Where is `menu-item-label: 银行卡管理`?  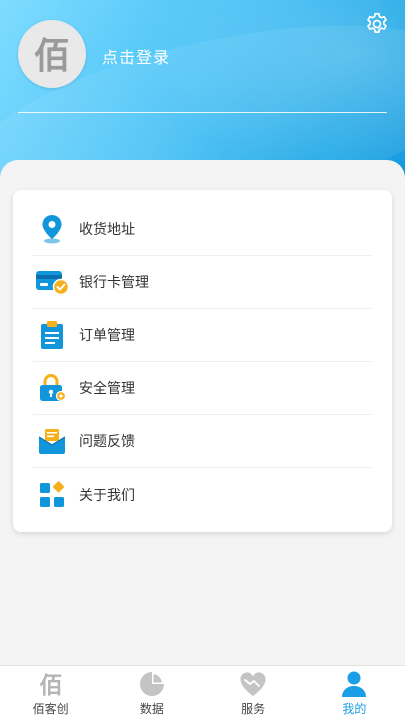 menu-item-label: 银行卡管理 is located at coordinates (114, 283).